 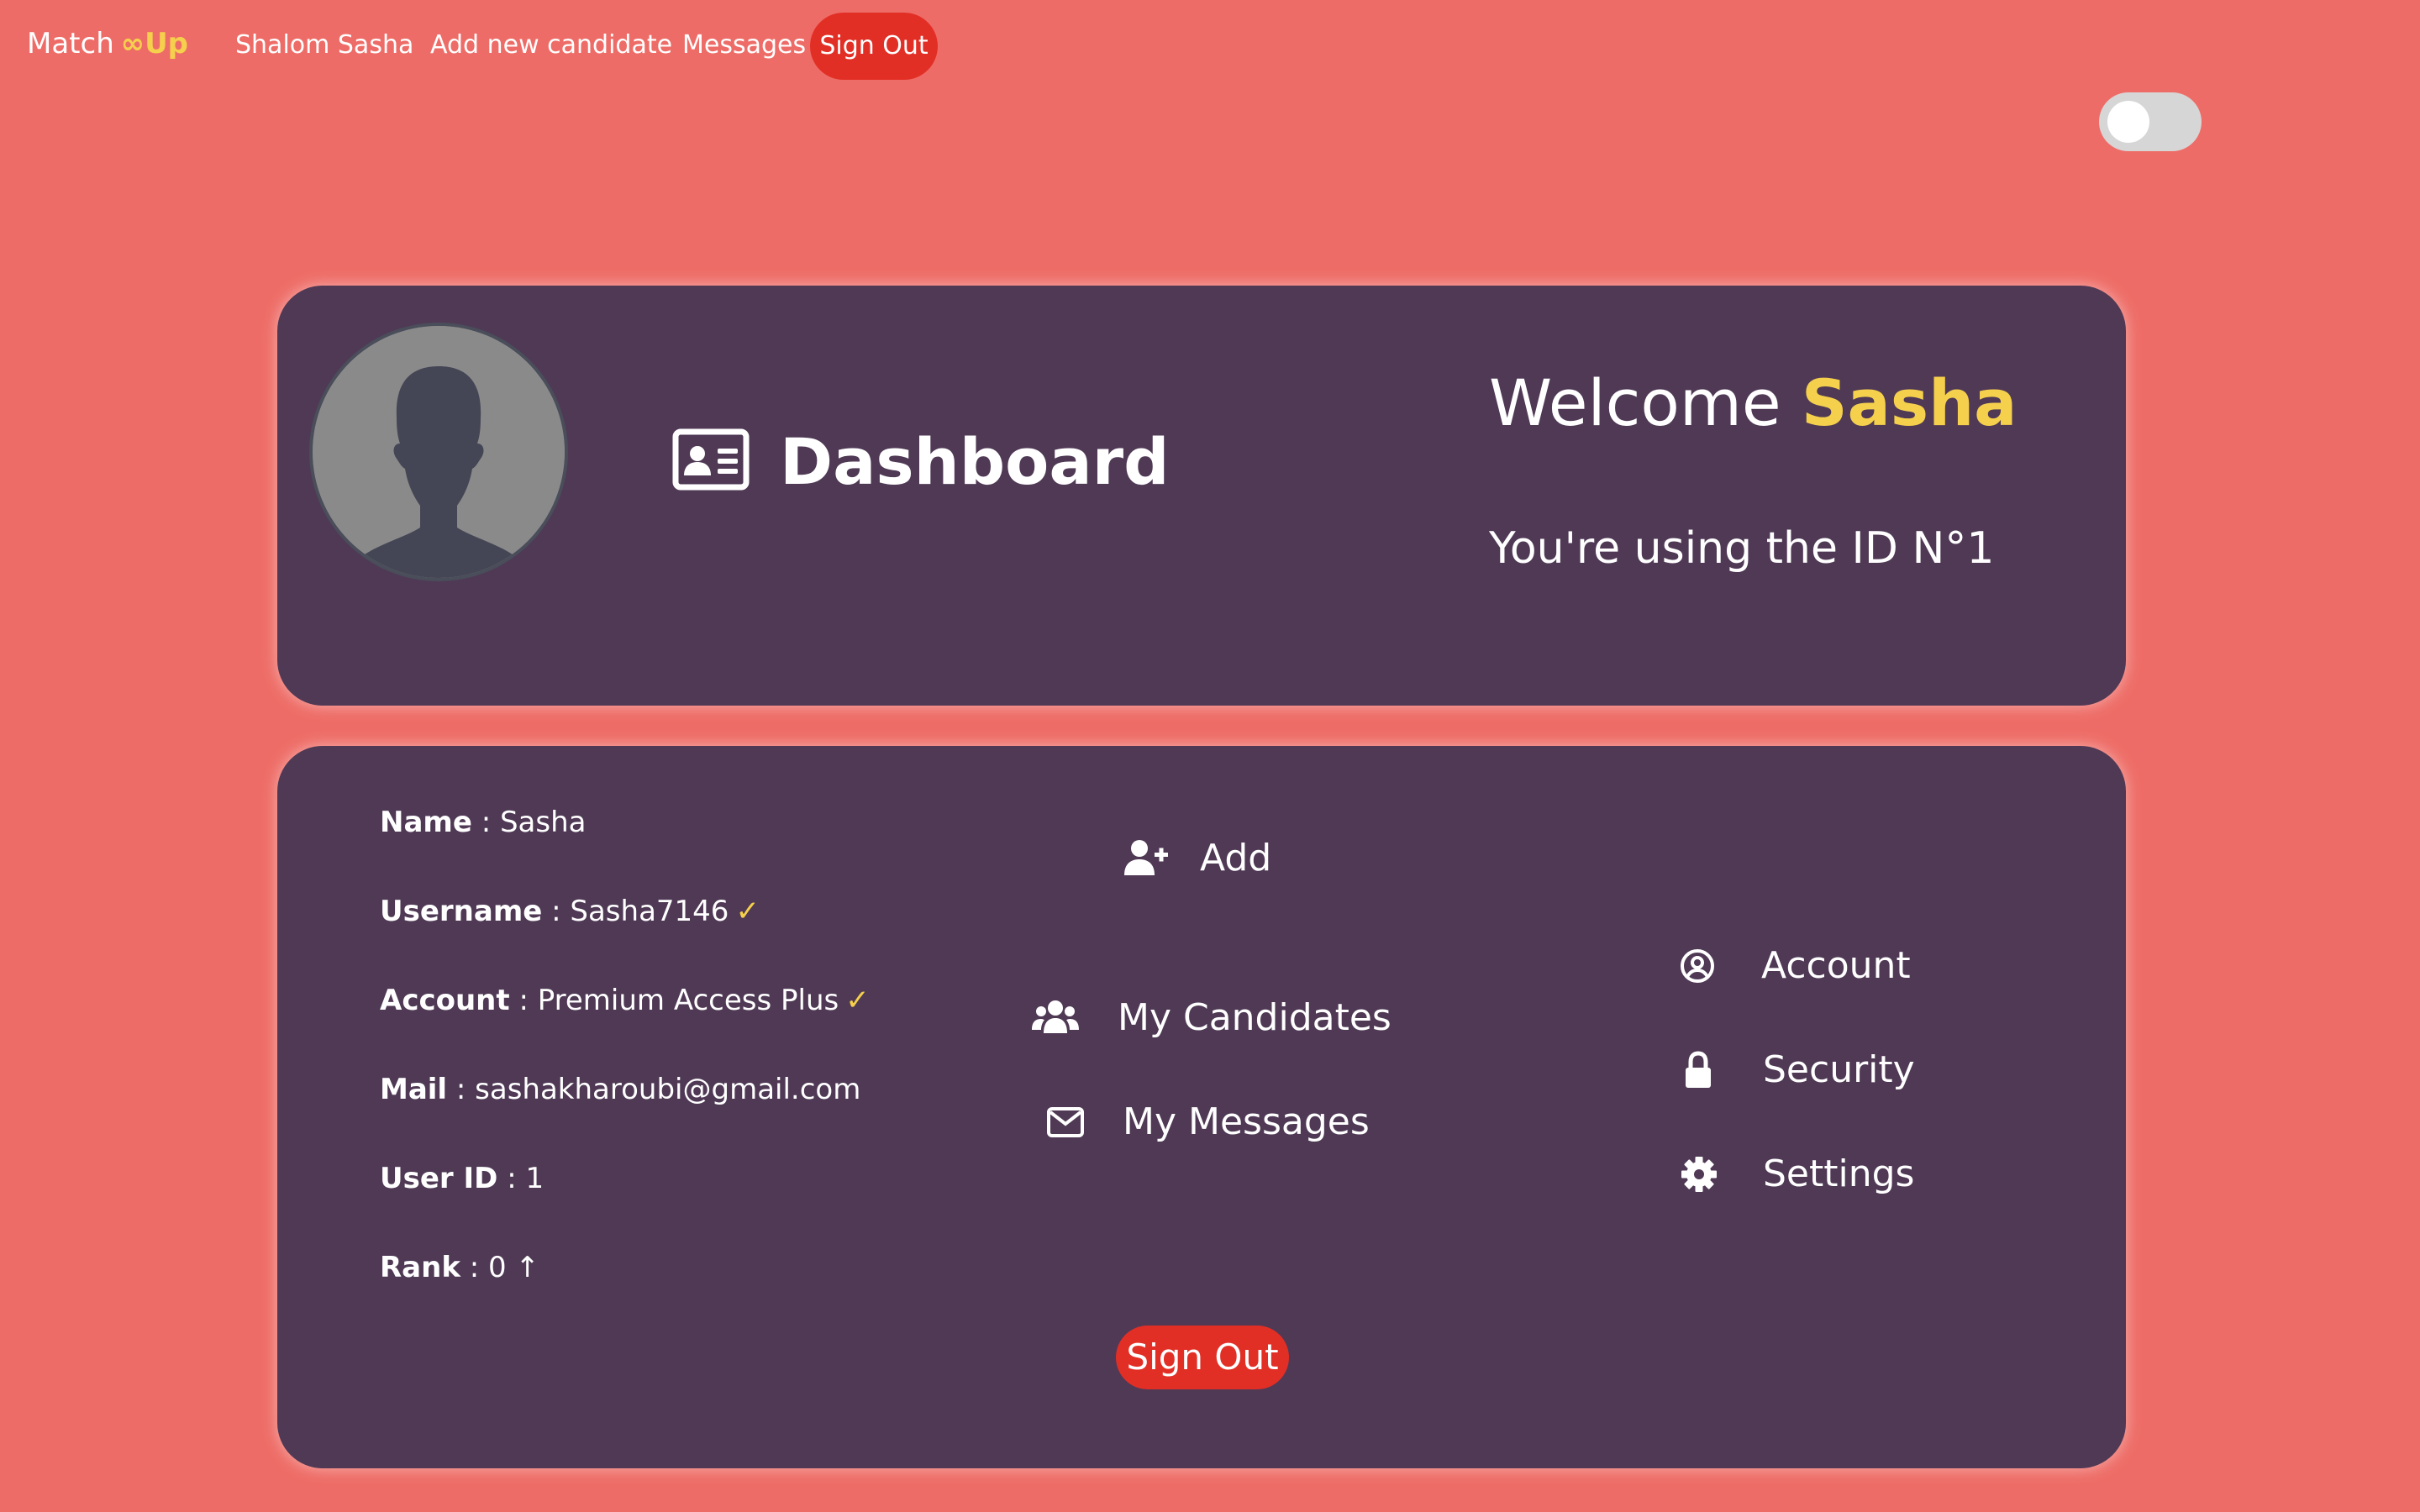 What do you see at coordinates (1698, 1069) in the screenshot?
I see `lock-icon` at bounding box center [1698, 1069].